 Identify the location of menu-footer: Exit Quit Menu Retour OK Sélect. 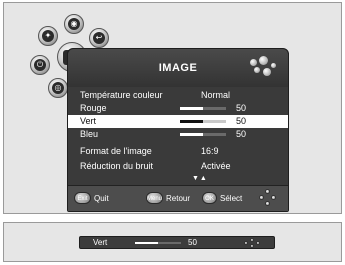
(178, 198).